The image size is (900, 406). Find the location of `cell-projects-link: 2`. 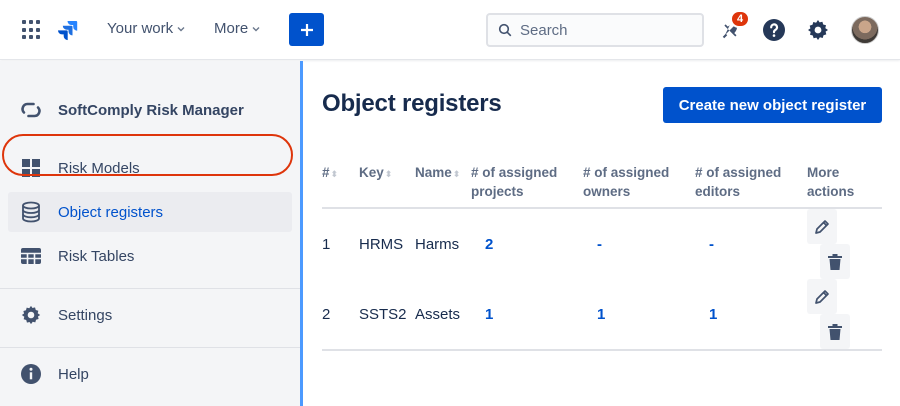

cell-projects-link: 2 is located at coordinates (527, 243).